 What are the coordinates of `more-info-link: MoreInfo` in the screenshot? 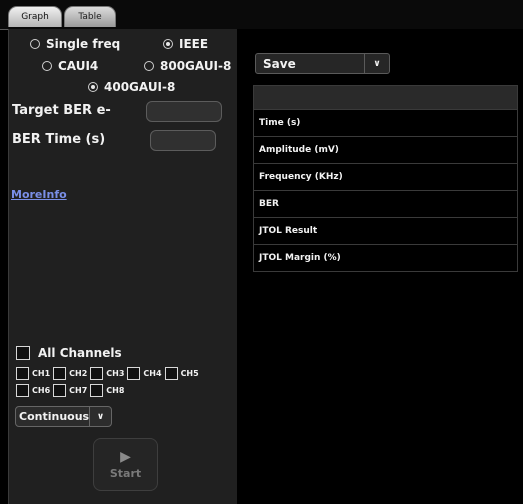 It's located at (39, 194).